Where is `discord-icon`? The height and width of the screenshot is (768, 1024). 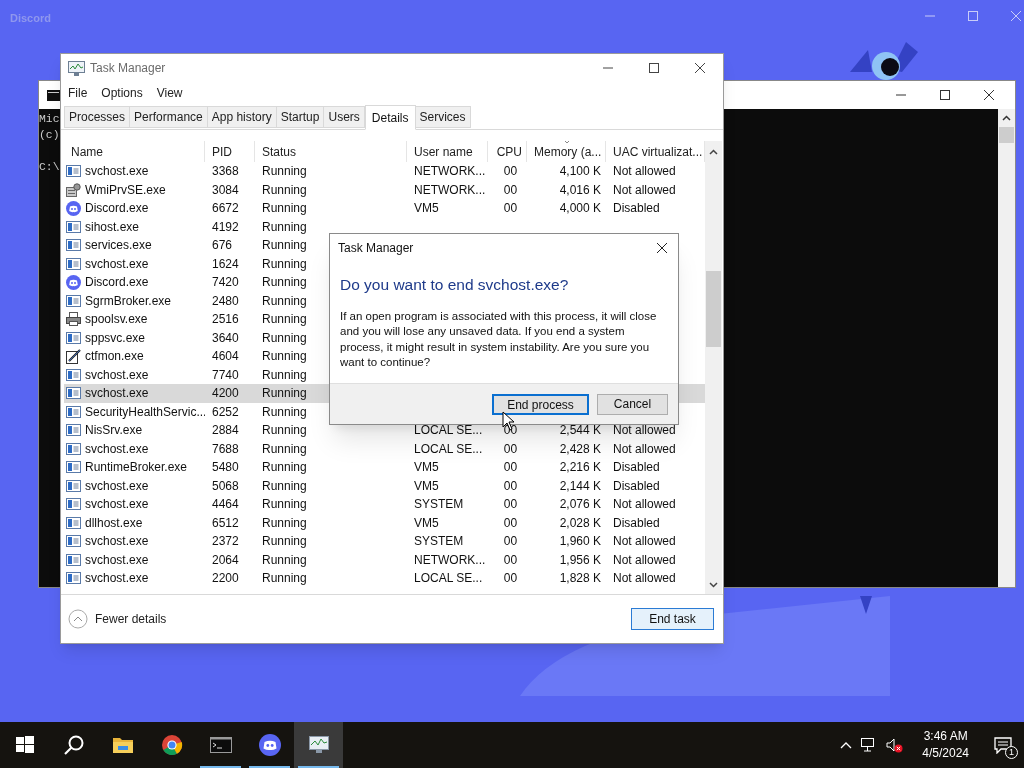
discord-icon is located at coordinates (269, 745).